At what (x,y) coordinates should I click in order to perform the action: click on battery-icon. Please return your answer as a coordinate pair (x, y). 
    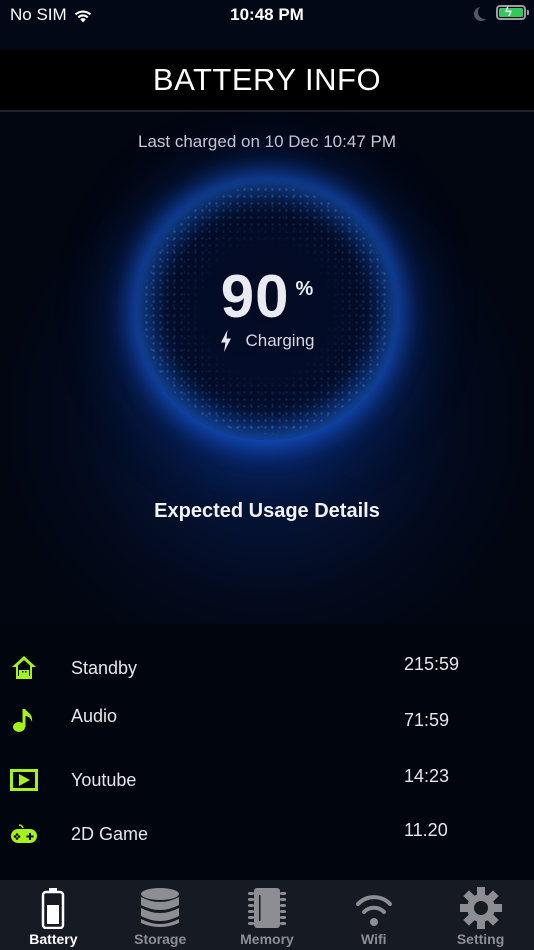
    Looking at the image, I should click on (53, 908).